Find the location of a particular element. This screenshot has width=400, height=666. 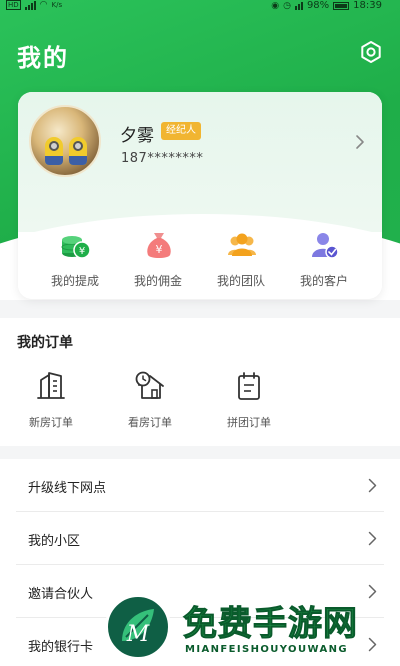

avatar-figure-2-goggle is located at coordinates (78, 146).